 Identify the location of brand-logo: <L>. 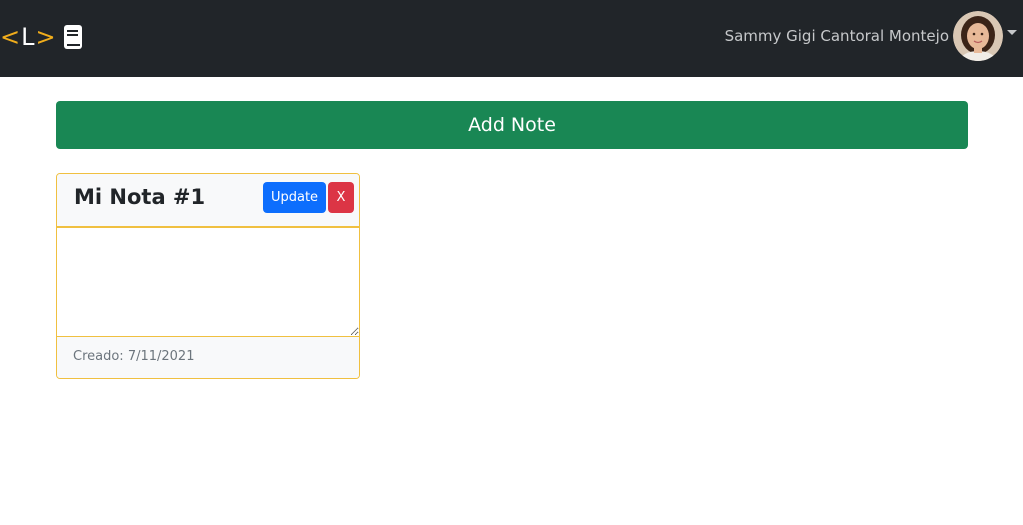
(41, 37).